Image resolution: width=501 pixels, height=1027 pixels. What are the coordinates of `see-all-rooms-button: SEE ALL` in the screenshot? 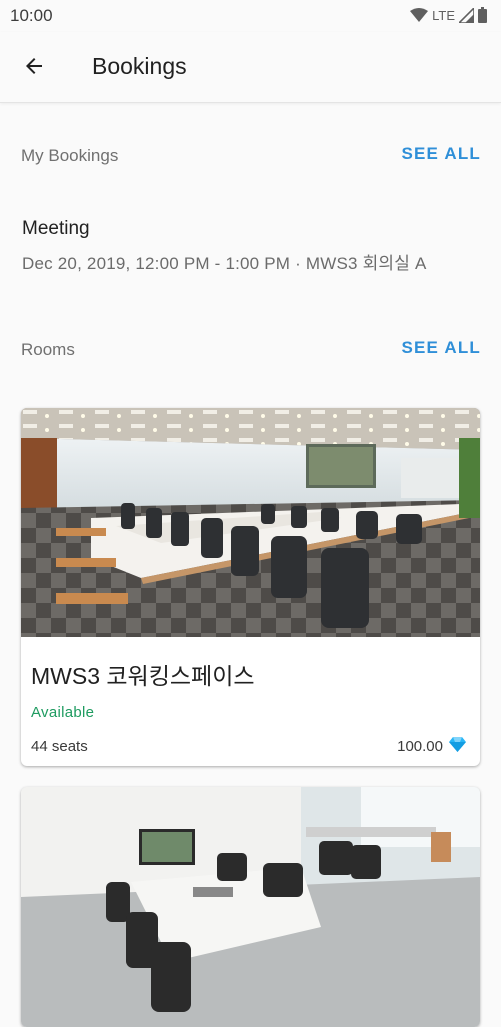 It's located at (441, 348).